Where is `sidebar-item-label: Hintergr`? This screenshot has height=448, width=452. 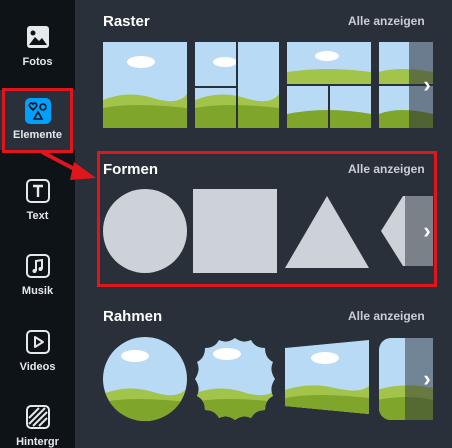
sidebar-item-label: Hintergr is located at coordinates (37, 442).